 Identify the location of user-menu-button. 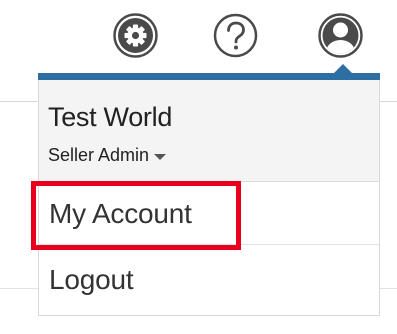
(340, 35).